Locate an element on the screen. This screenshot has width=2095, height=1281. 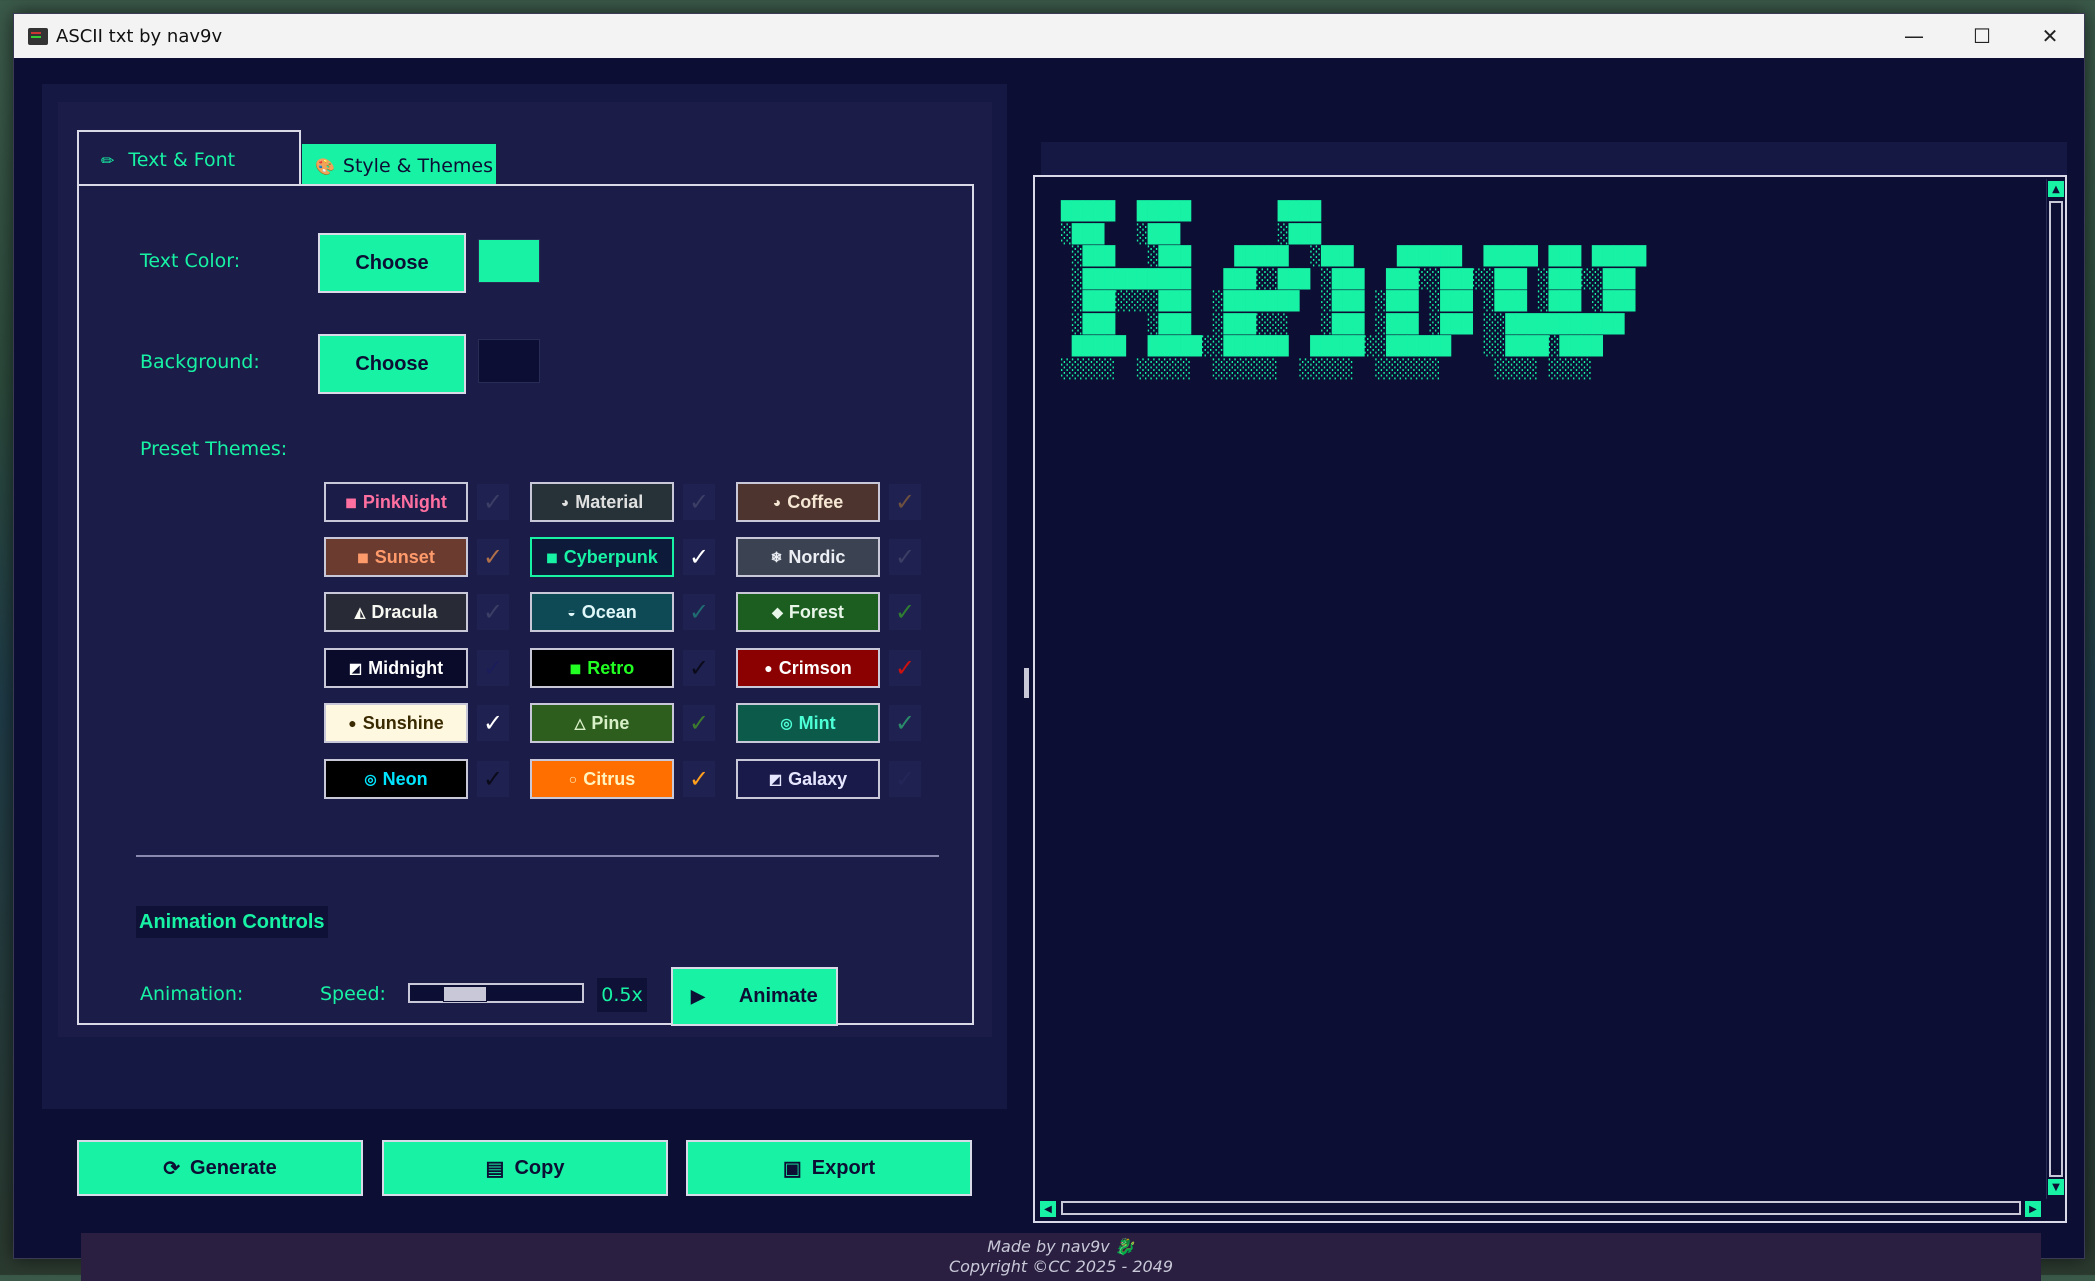
preset-themes-label: Preset Themes: is located at coordinates (214, 449).